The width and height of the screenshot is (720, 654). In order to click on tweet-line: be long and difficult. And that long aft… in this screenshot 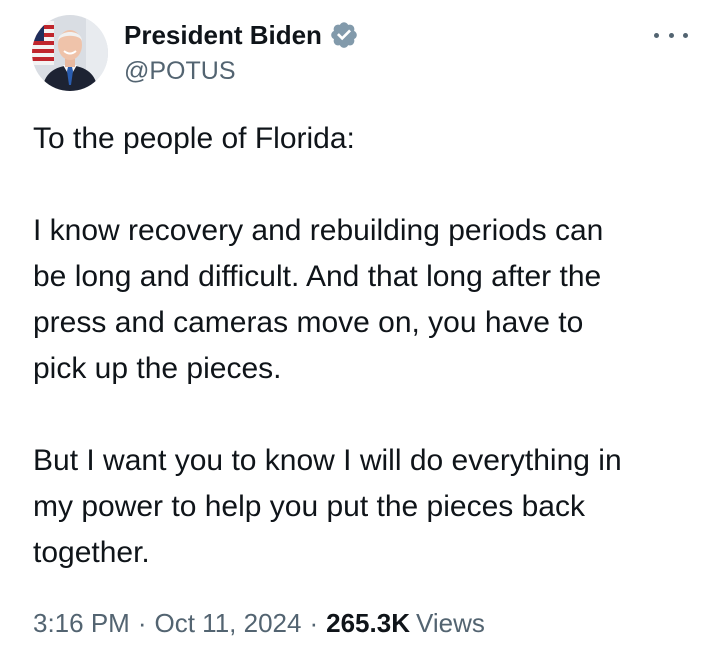, I will do `click(317, 276)`.